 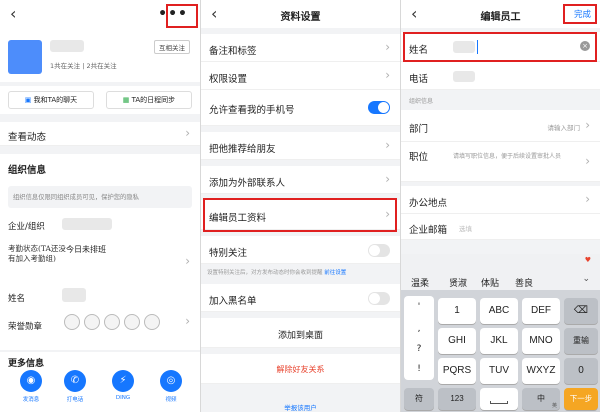 What do you see at coordinates (581, 399) in the screenshot?
I see `next-step-key: 下一步` at bounding box center [581, 399].